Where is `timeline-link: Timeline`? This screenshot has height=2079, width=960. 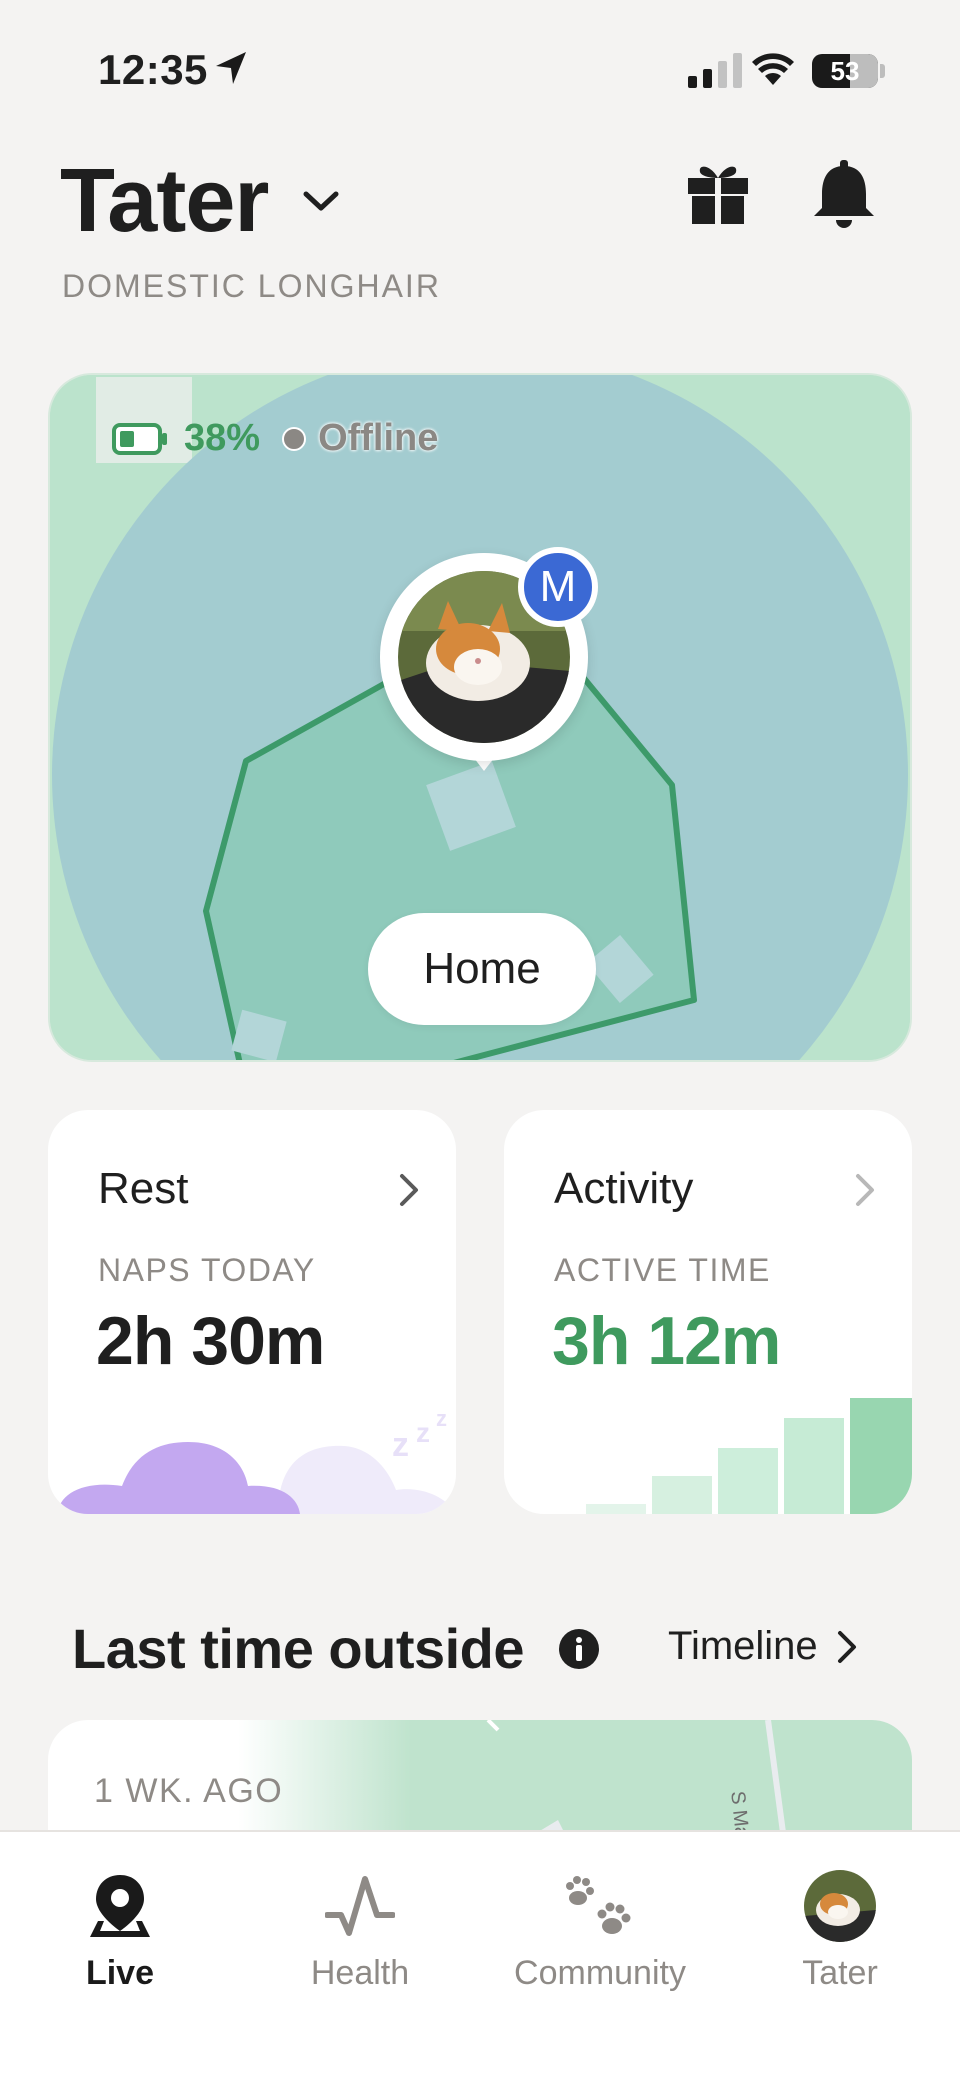
timeline-link: Timeline is located at coordinates (763, 1646).